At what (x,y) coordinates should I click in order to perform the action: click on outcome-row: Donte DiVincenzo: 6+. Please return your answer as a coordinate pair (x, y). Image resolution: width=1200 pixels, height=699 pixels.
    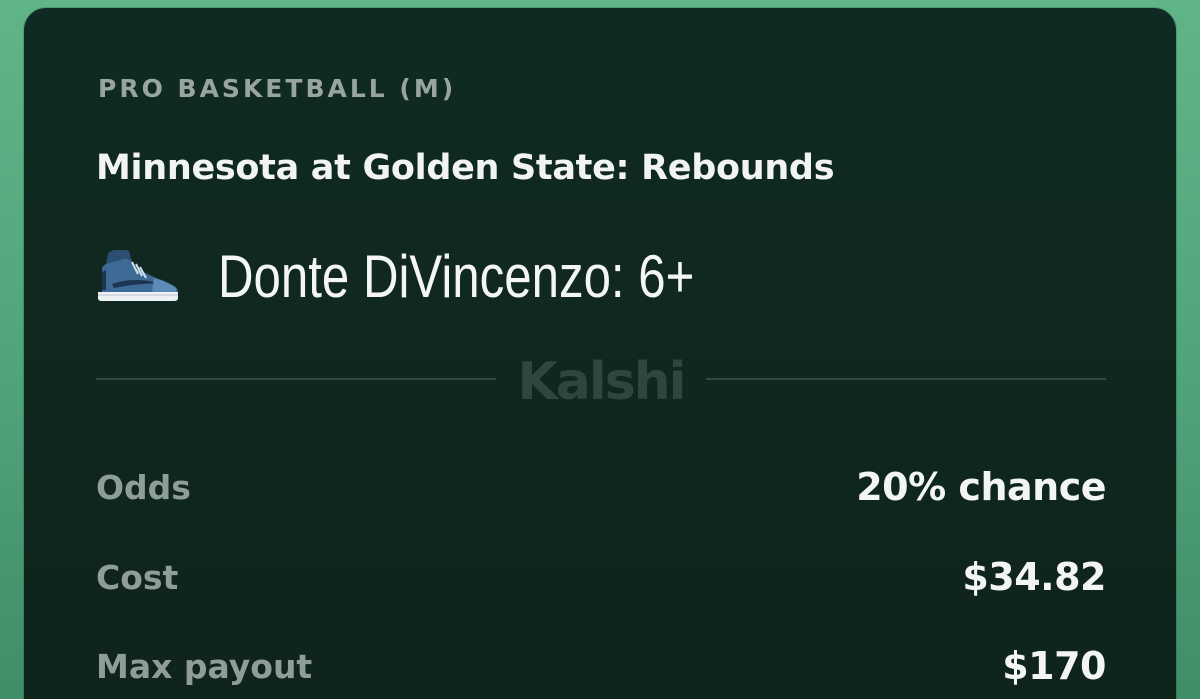
    Looking at the image, I should click on (446, 276).